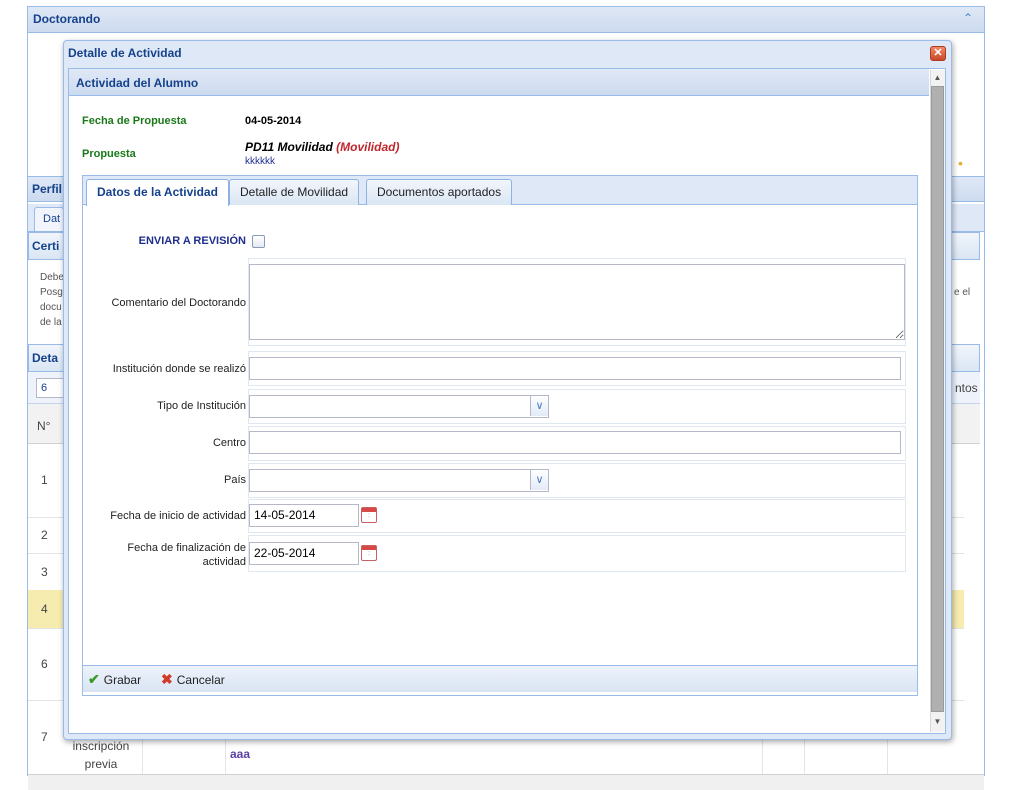  What do you see at coordinates (289, 147) in the screenshot?
I see `proposal-name: PD11 Movilidad` at bounding box center [289, 147].